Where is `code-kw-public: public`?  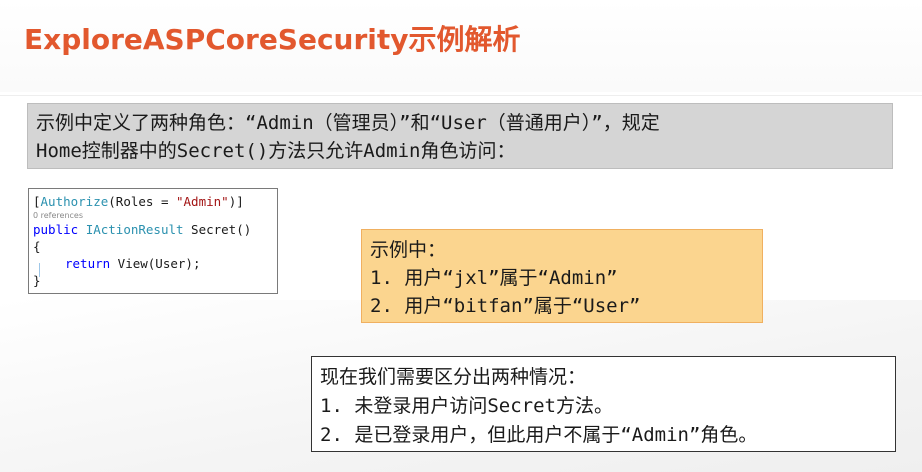
code-kw-public: public is located at coordinates (56, 229).